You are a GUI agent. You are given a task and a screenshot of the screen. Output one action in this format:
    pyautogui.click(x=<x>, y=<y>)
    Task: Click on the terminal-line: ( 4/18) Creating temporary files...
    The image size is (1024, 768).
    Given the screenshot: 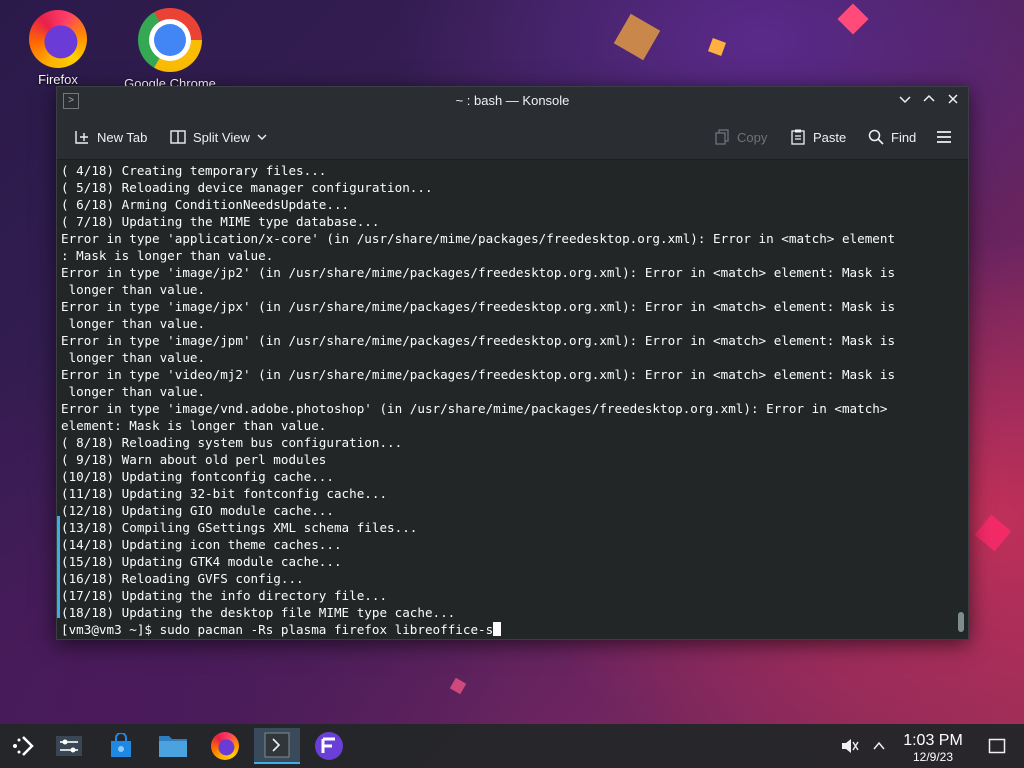 What is the action you would take?
    pyautogui.click(x=194, y=170)
    